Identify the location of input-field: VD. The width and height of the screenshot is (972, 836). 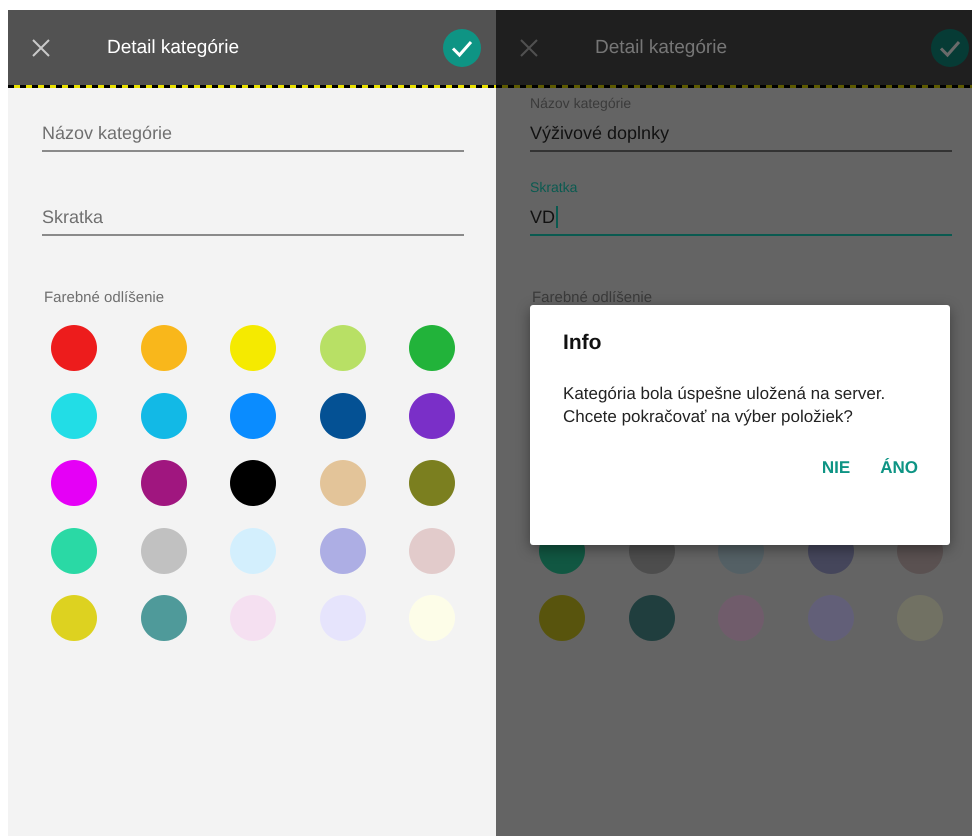
(741, 216).